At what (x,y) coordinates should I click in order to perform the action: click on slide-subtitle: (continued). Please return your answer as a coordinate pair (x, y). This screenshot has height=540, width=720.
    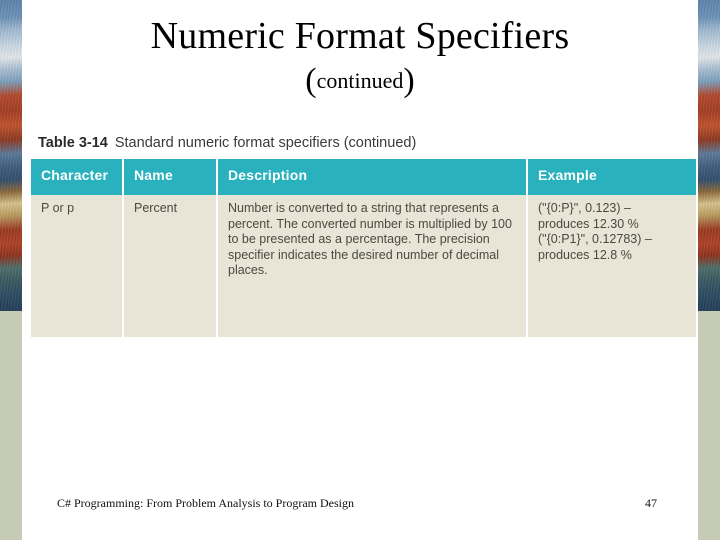
    Looking at the image, I should click on (360, 81).